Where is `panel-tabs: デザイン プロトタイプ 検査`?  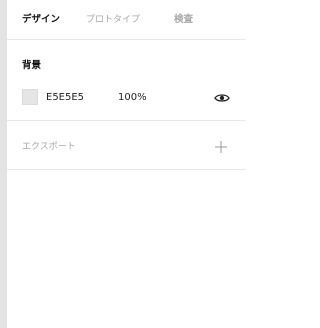
panel-tabs: デザイン プロトタイプ 検査 is located at coordinates (126, 20).